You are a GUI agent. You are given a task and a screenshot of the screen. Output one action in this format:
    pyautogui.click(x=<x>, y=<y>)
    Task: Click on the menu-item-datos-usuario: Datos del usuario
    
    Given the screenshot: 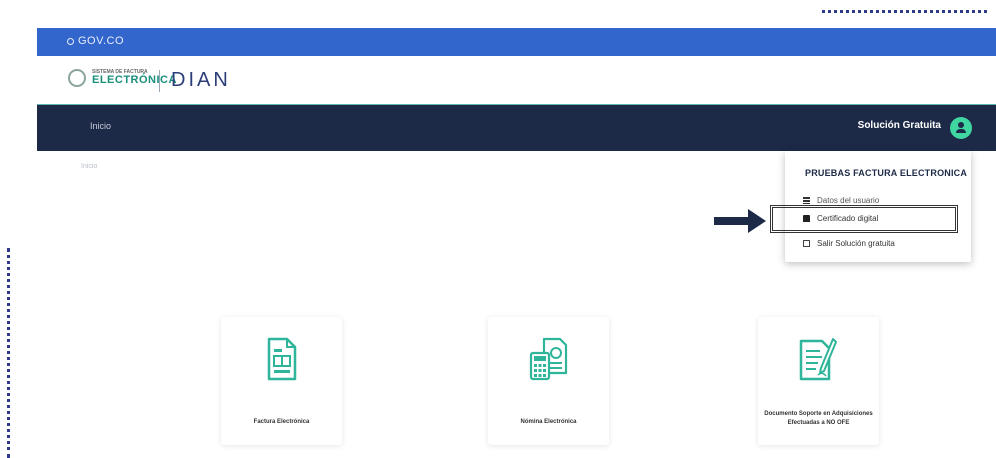 What is the action you would take?
    pyautogui.click(x=841, y=200)
    